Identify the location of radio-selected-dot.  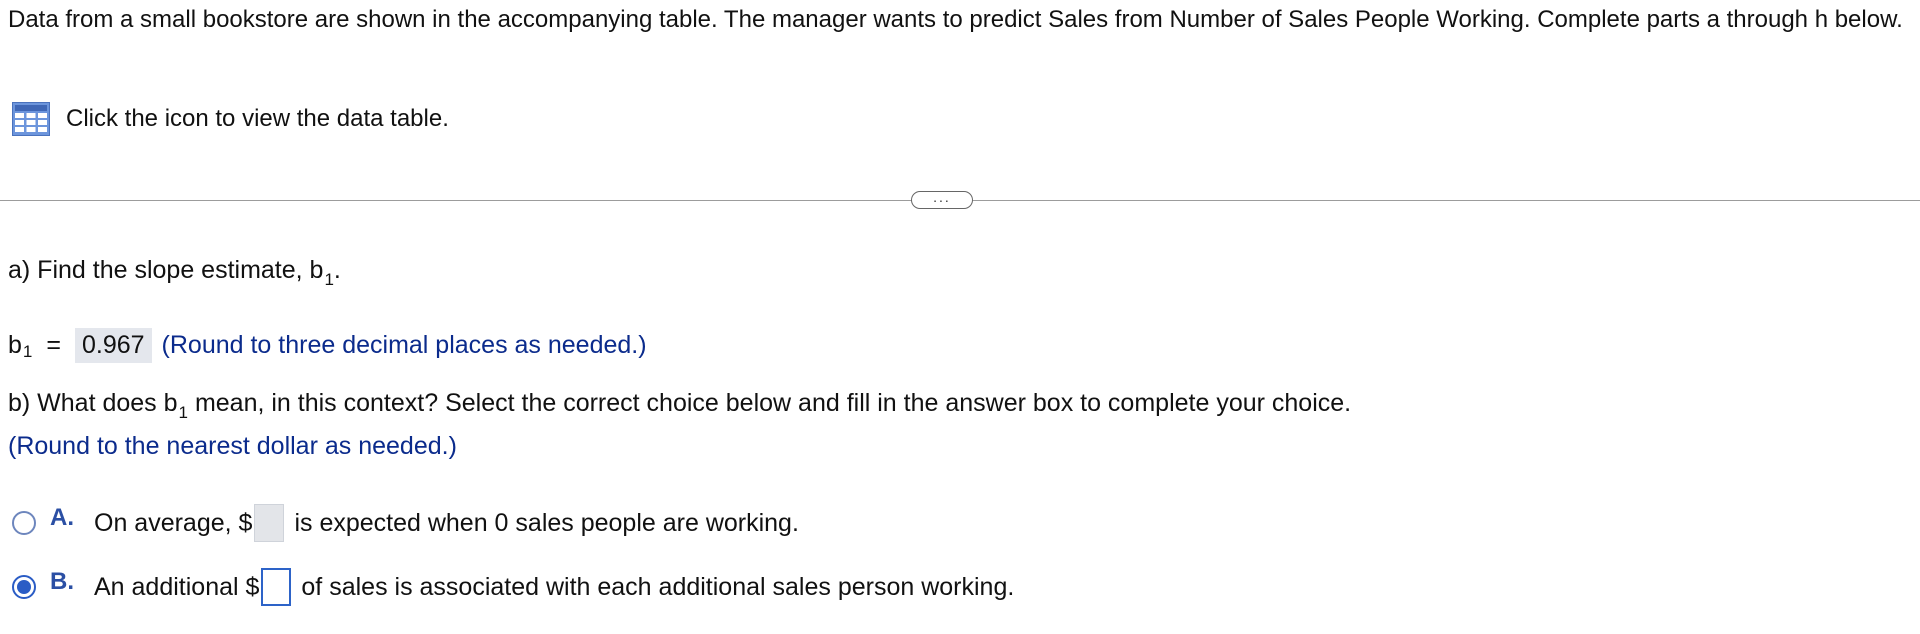
(24, 587).